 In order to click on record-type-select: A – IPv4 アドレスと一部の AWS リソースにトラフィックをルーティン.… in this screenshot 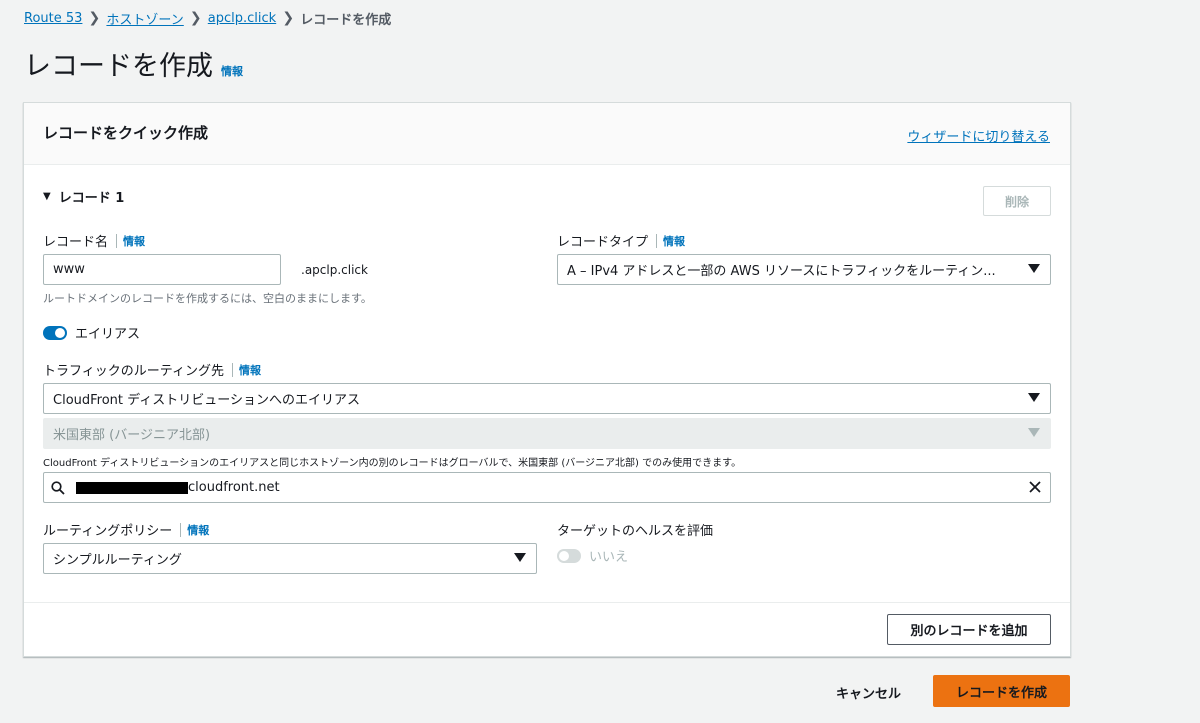, I will do `click(804, 269)`.